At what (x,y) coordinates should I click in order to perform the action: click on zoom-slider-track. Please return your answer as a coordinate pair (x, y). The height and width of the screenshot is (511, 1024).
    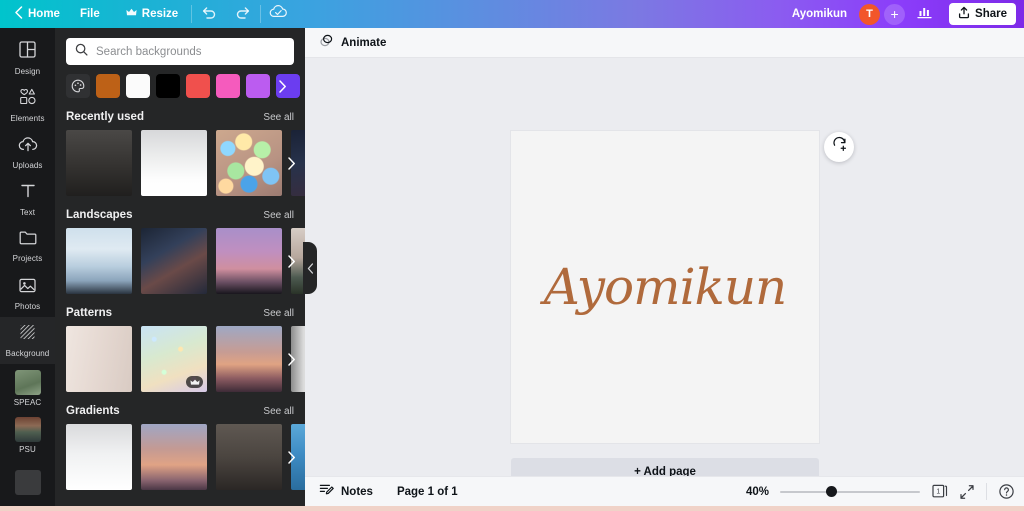
    Looking at the image, I should click on (850, 491).